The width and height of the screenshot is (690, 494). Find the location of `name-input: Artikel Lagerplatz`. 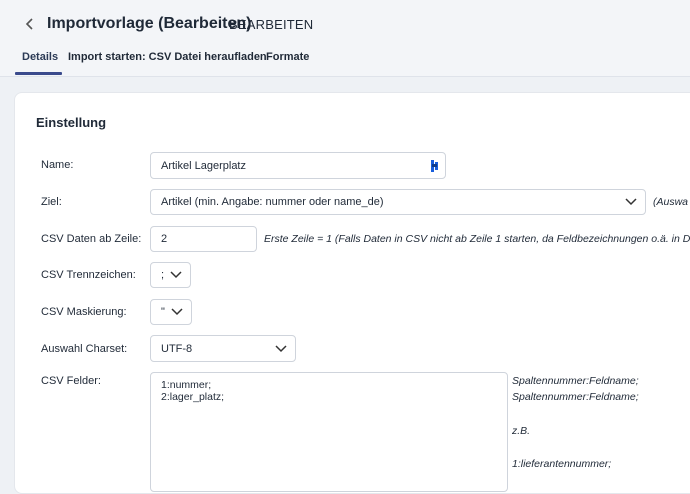

name-input: Artikel Lagerplatz is located at coordinates (298, 165).